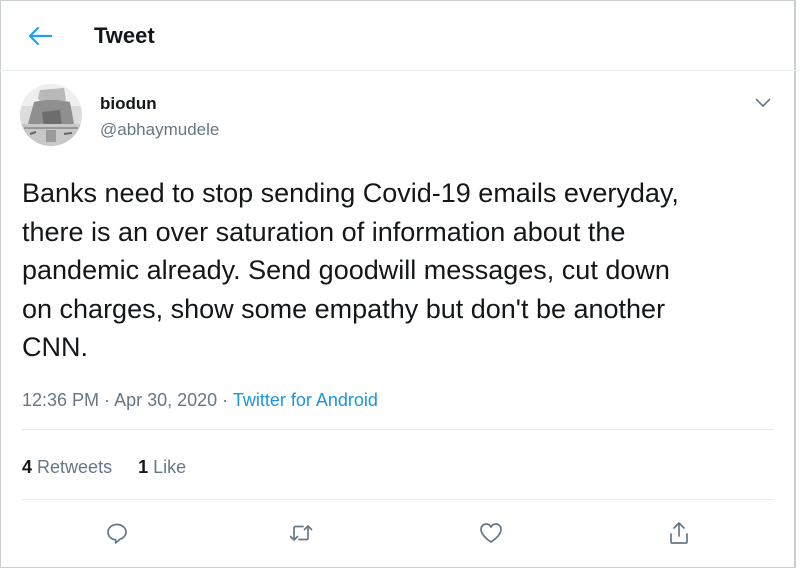  I want to click on retweets-count: 4, so click(27, 467).